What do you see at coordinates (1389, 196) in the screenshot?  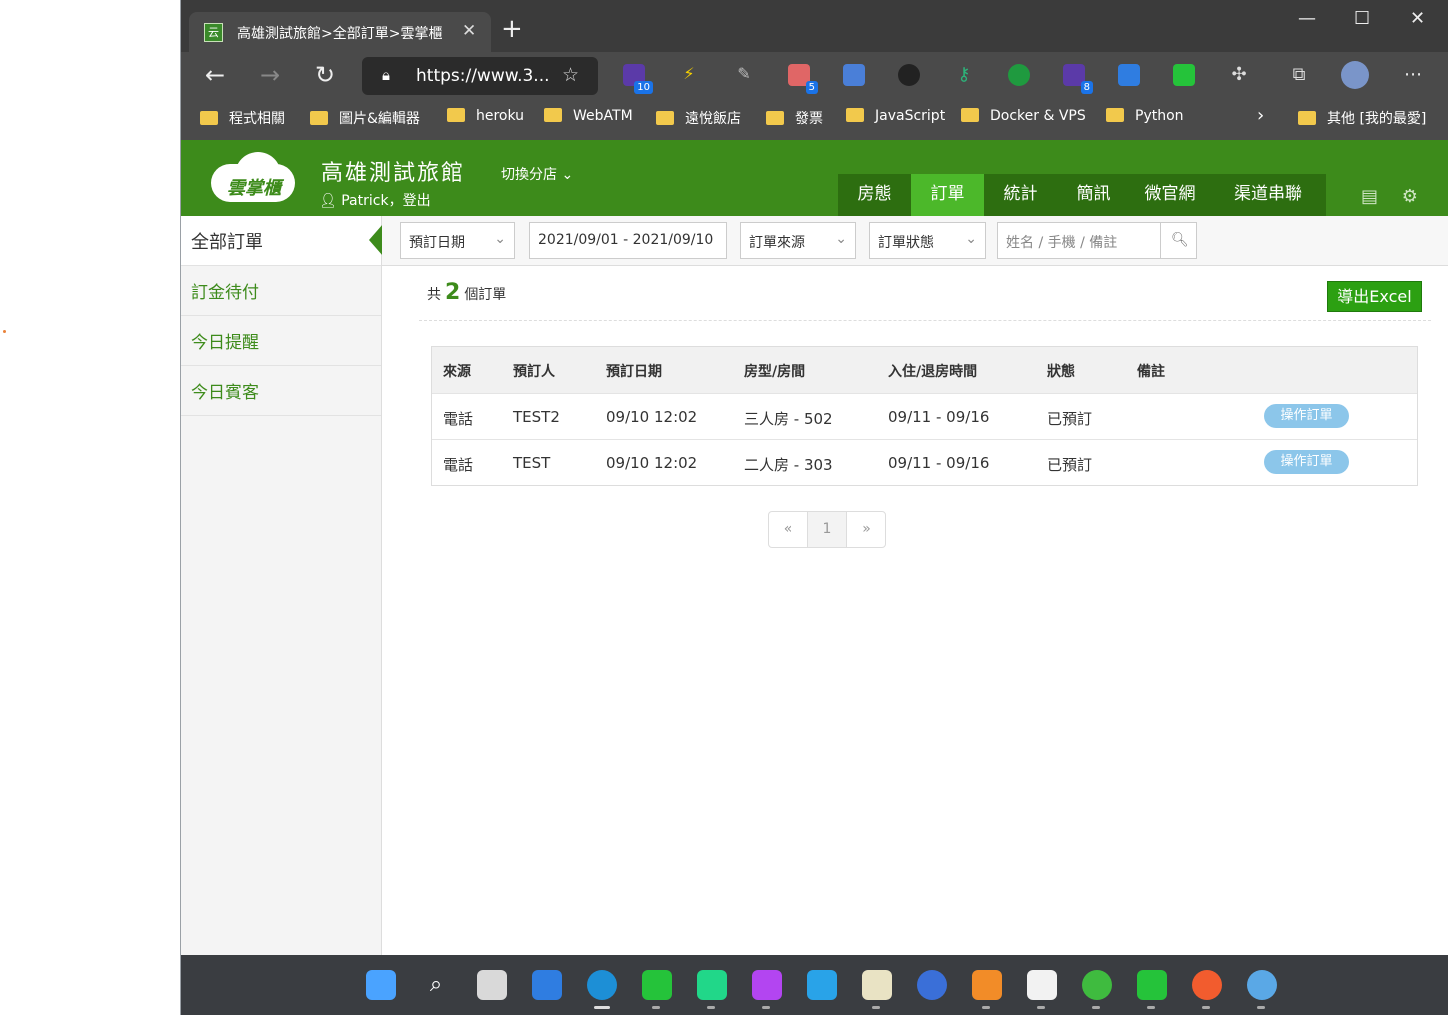 I see `header-icons: ▤ ⚙` at bounding box center [1389, 196].